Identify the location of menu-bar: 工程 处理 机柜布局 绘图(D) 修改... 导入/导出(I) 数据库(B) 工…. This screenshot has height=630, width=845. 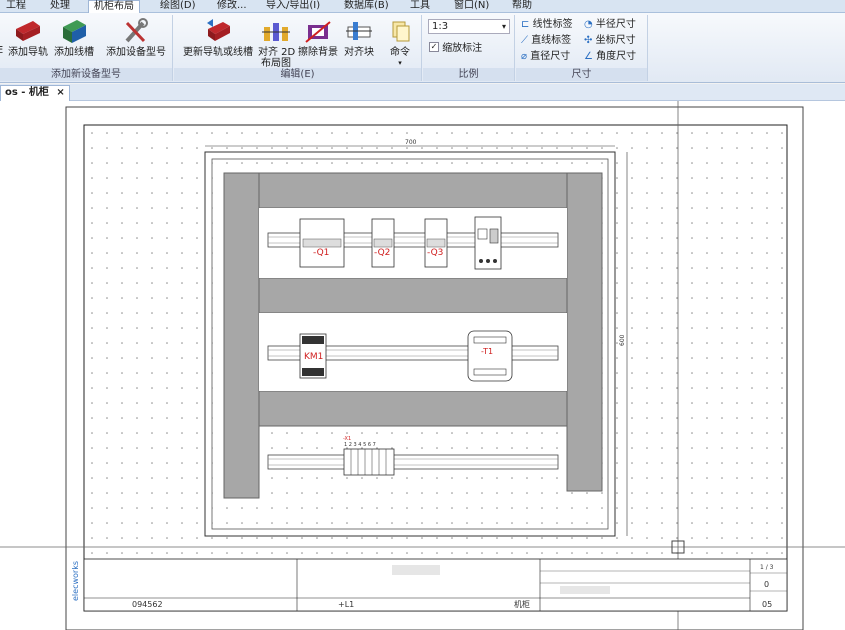
(422, 6).